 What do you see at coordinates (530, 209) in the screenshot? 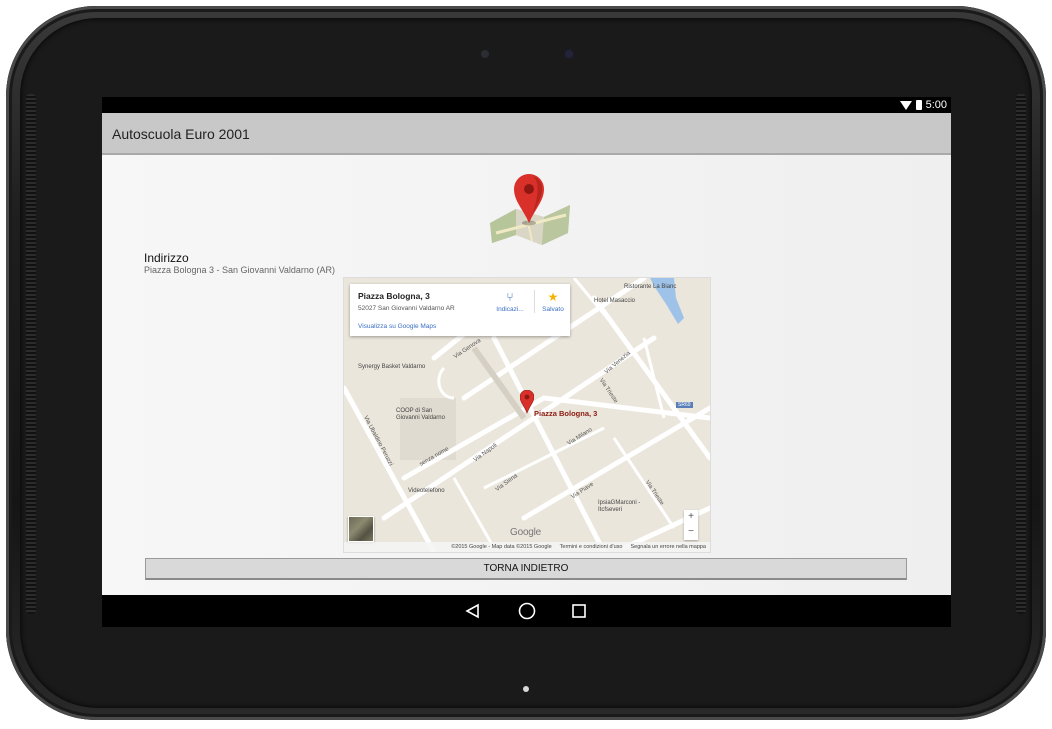
I see `map-marker-icon` at bounding box center [530, 209].